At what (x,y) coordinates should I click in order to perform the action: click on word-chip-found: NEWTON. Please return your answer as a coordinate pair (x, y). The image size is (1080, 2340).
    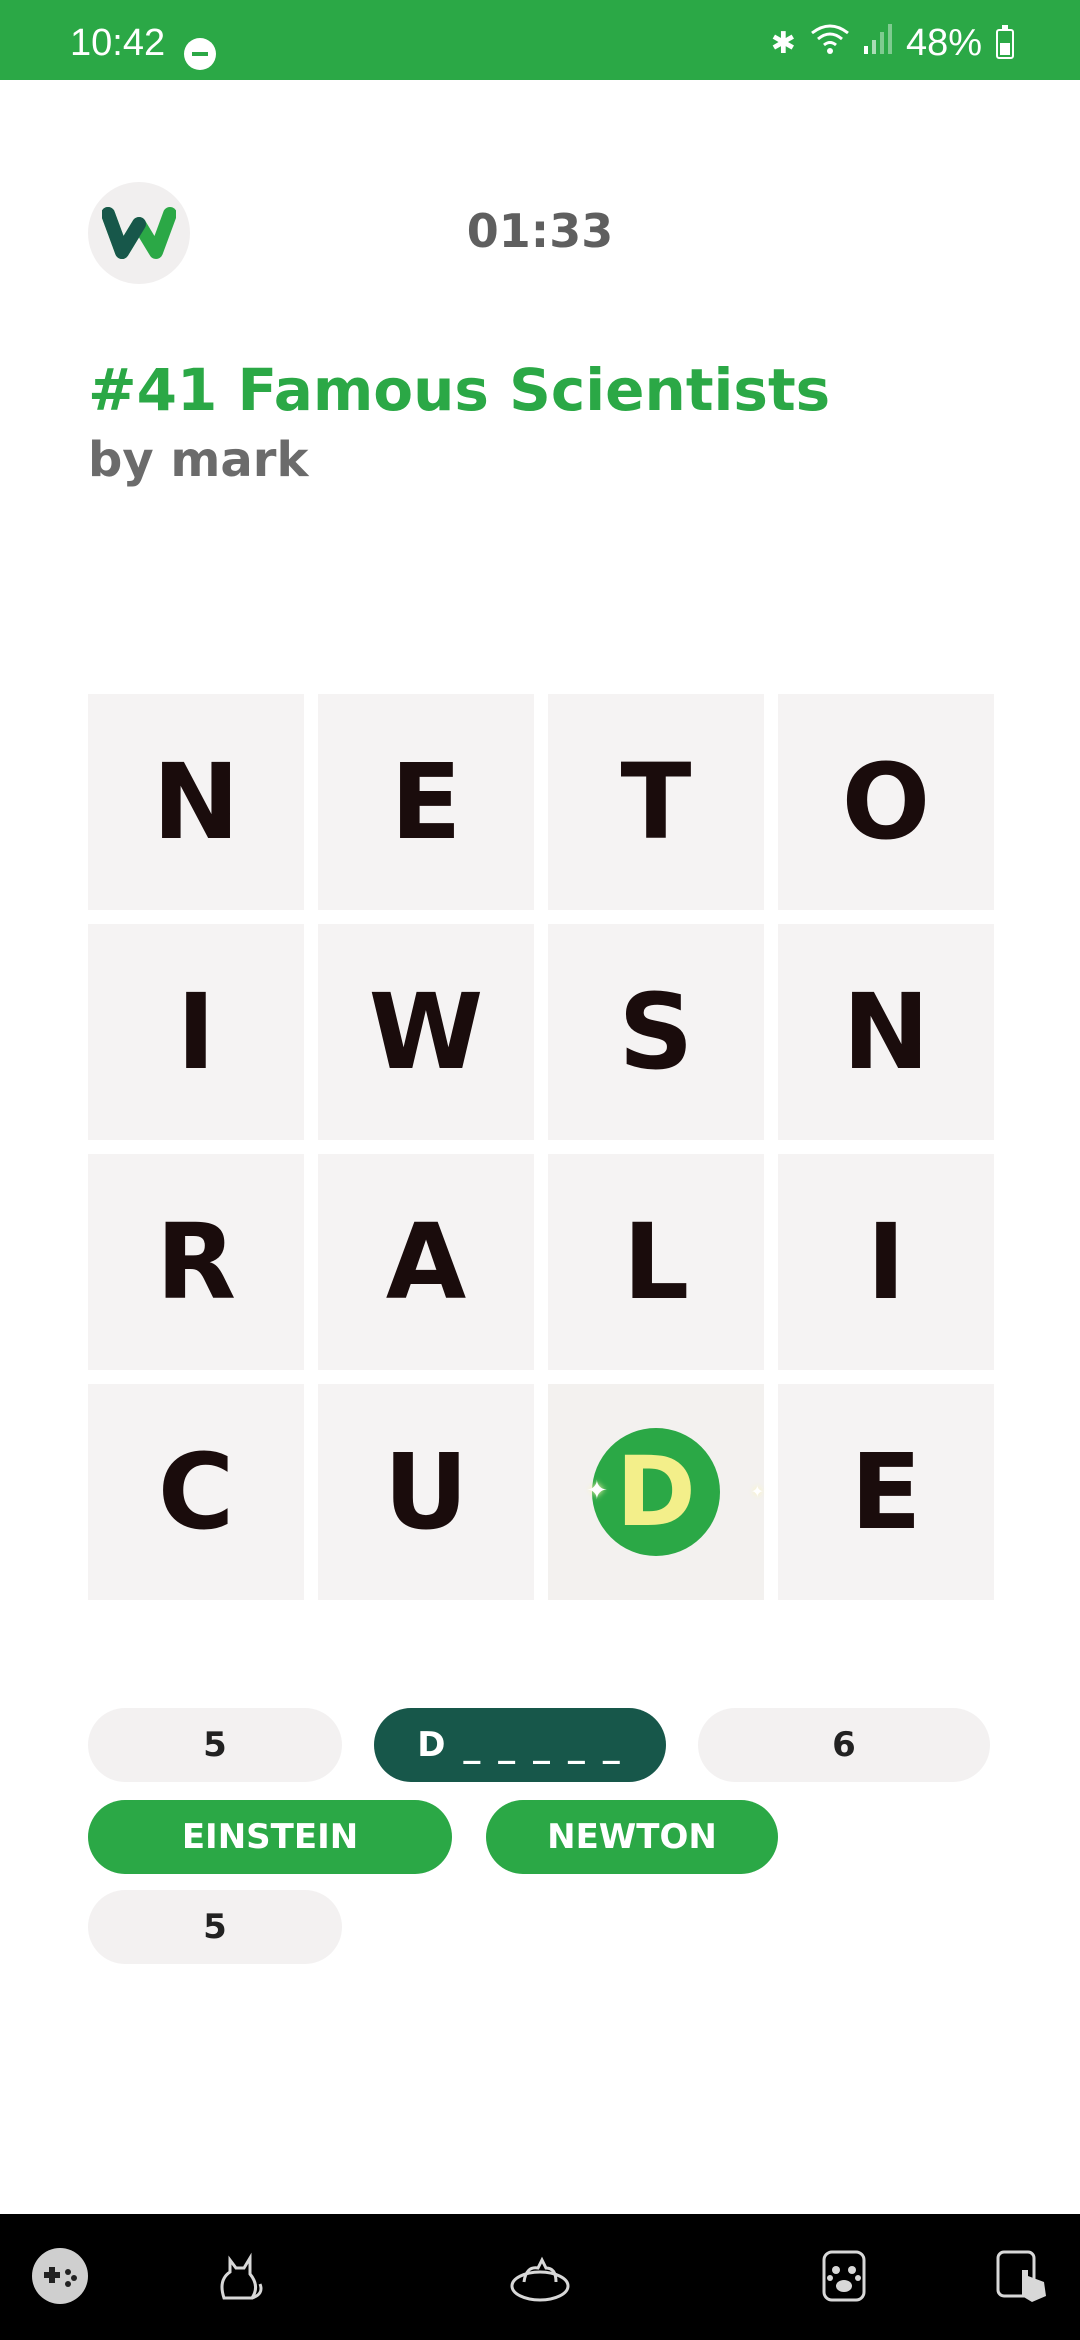
    Looking at the image, I should click on (632, 1837).